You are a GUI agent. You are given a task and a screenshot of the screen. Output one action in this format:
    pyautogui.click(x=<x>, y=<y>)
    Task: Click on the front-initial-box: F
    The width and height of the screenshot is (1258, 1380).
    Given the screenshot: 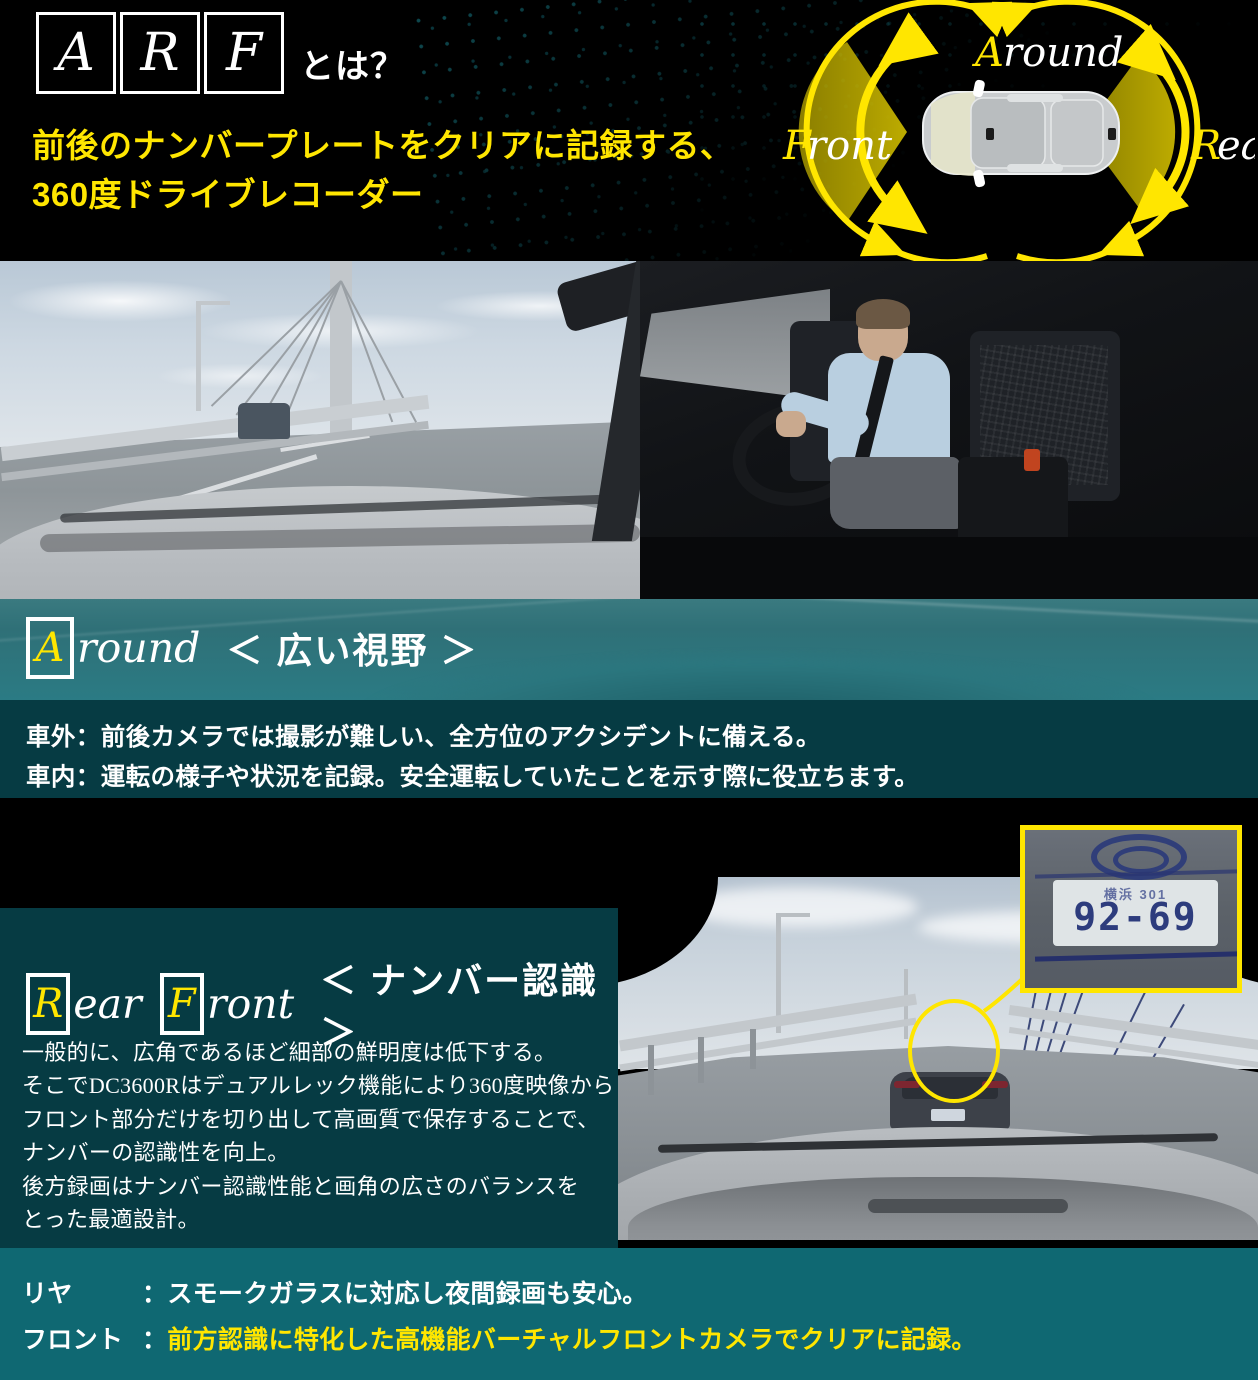 What is the action you would take?
    pyautogui.click(x=181, y=1004)
    